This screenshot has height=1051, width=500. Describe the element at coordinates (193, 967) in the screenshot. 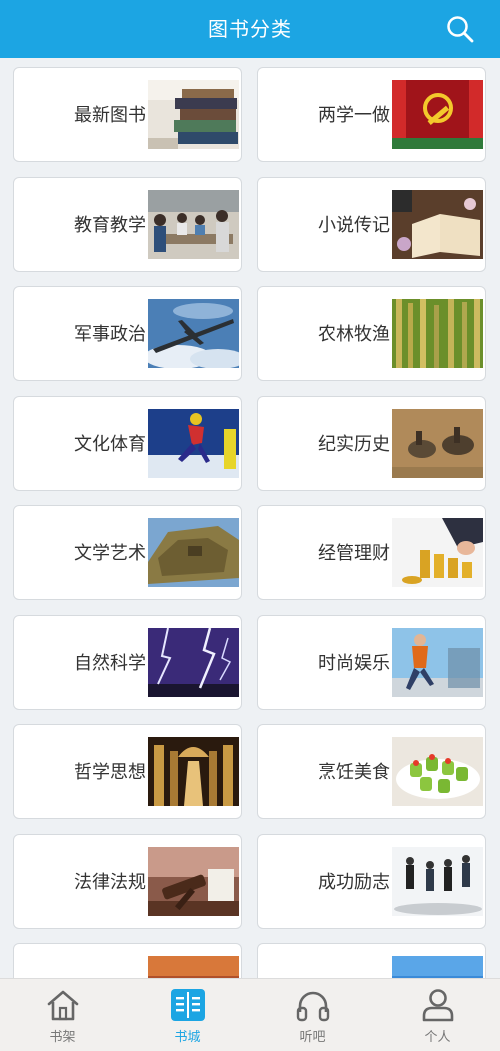

I see `sunset-image` at that location.